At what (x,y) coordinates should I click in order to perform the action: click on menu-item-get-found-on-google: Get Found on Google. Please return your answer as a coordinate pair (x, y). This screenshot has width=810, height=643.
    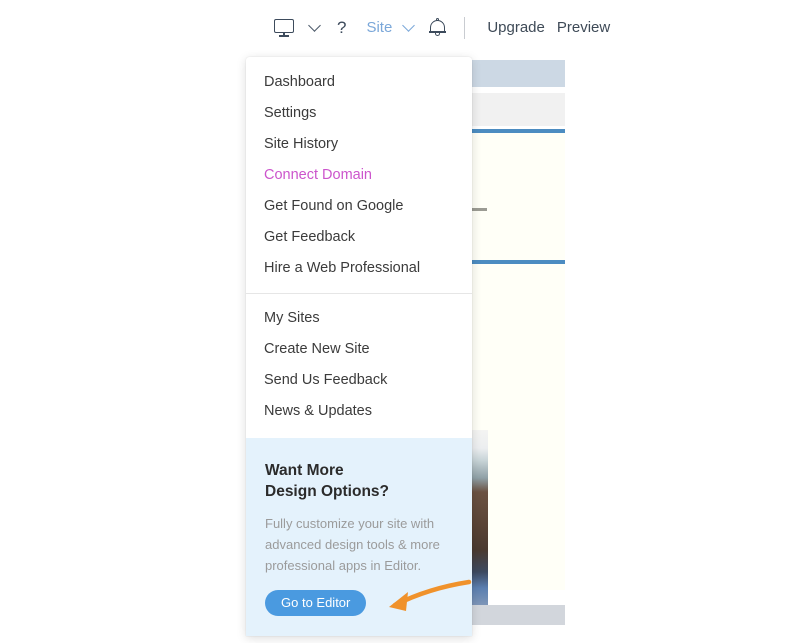
    Looking at the image, I should click on (359, 206).